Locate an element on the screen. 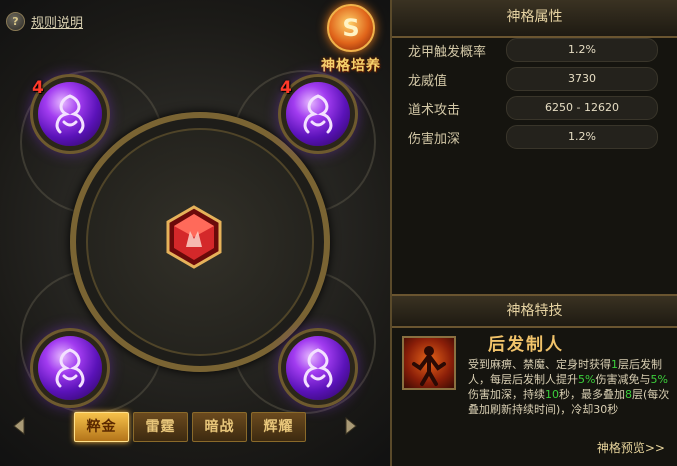 The image size is (677, 466). skill-desc-highlight: 1 is located at coordinates (614, 364).